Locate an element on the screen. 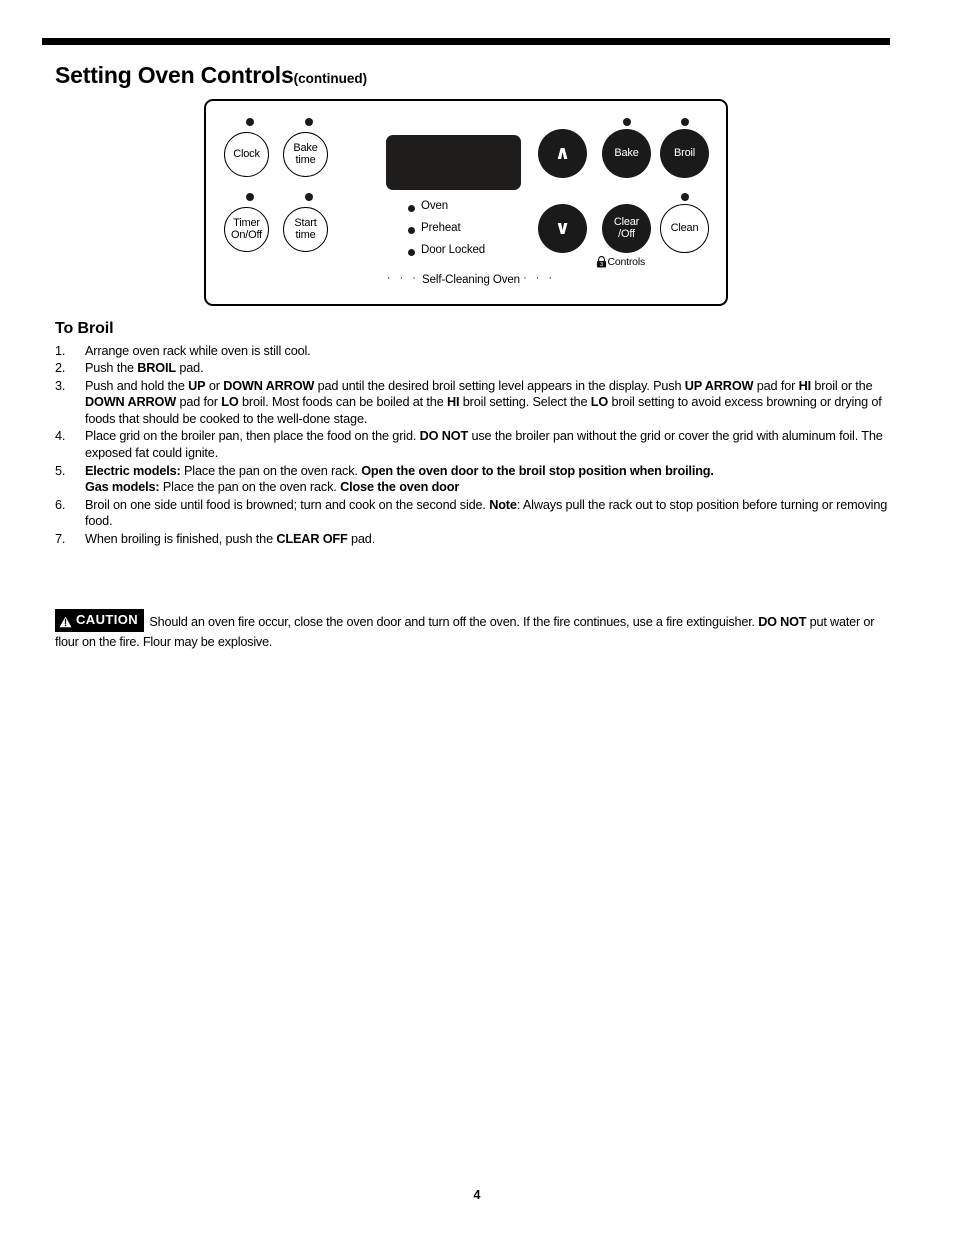 The width and height of the screenshot is (954, 1235). button-clean-label: Clean is located at coordinates (684, 227).